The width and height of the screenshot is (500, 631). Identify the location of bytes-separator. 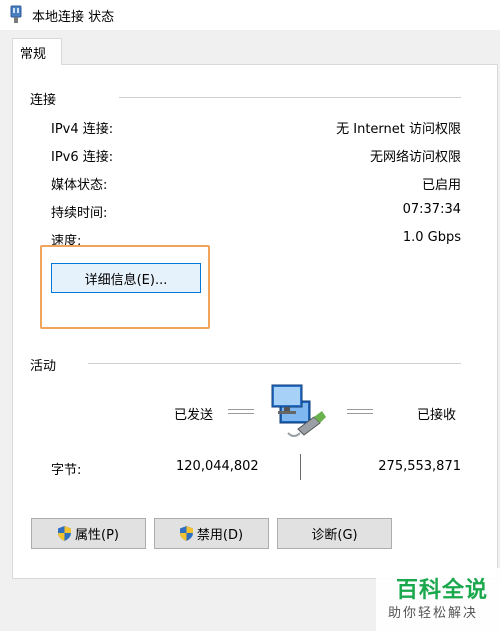
(300, 467).